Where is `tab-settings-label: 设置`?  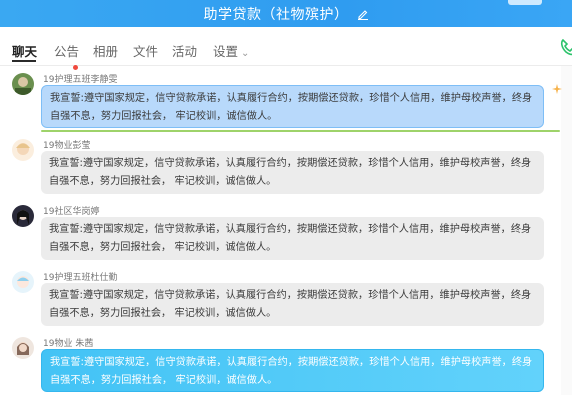 tab-settings-label: 设置 is located at coordinates (226, 51).